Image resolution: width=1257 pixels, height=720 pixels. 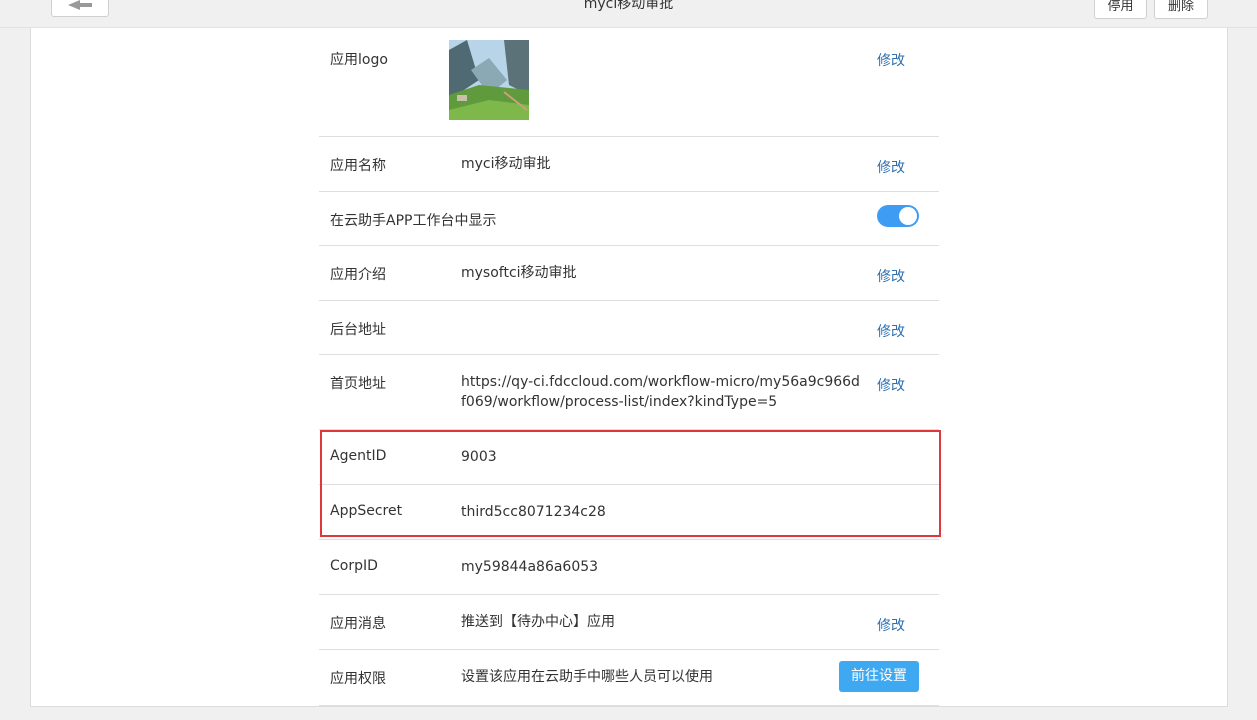 I want to click on disable-button: 停用, so click(x=1120, y=9).